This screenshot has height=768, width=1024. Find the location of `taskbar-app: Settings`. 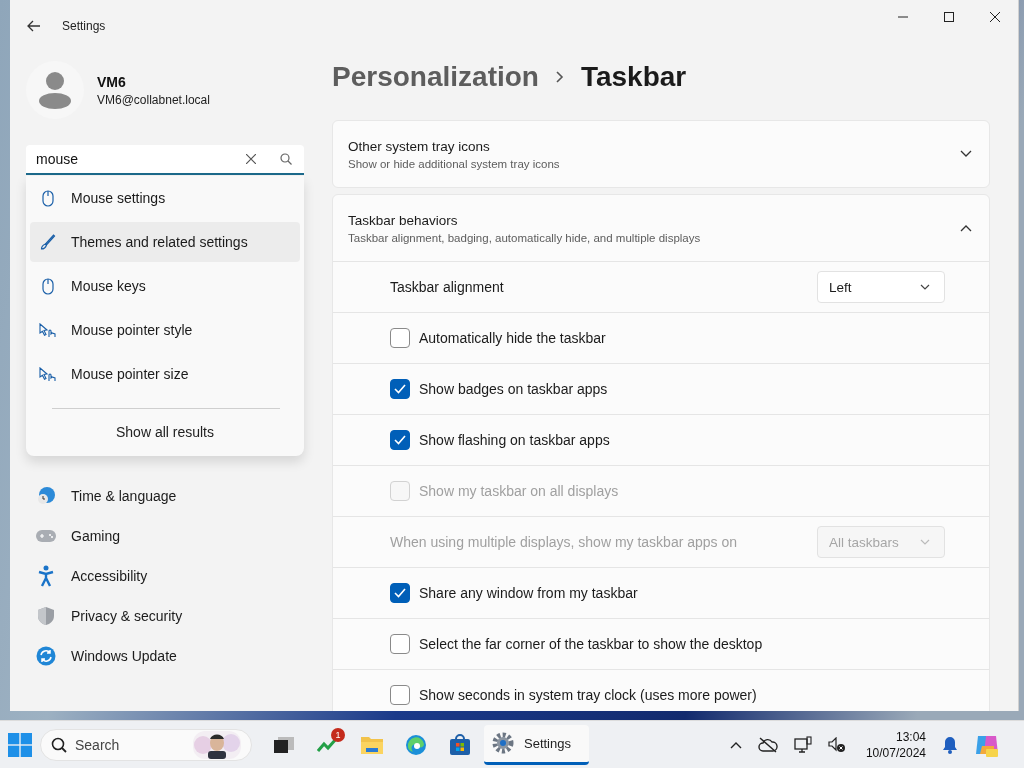

taskbar-app: Settings is located at coordinates (536, 744).